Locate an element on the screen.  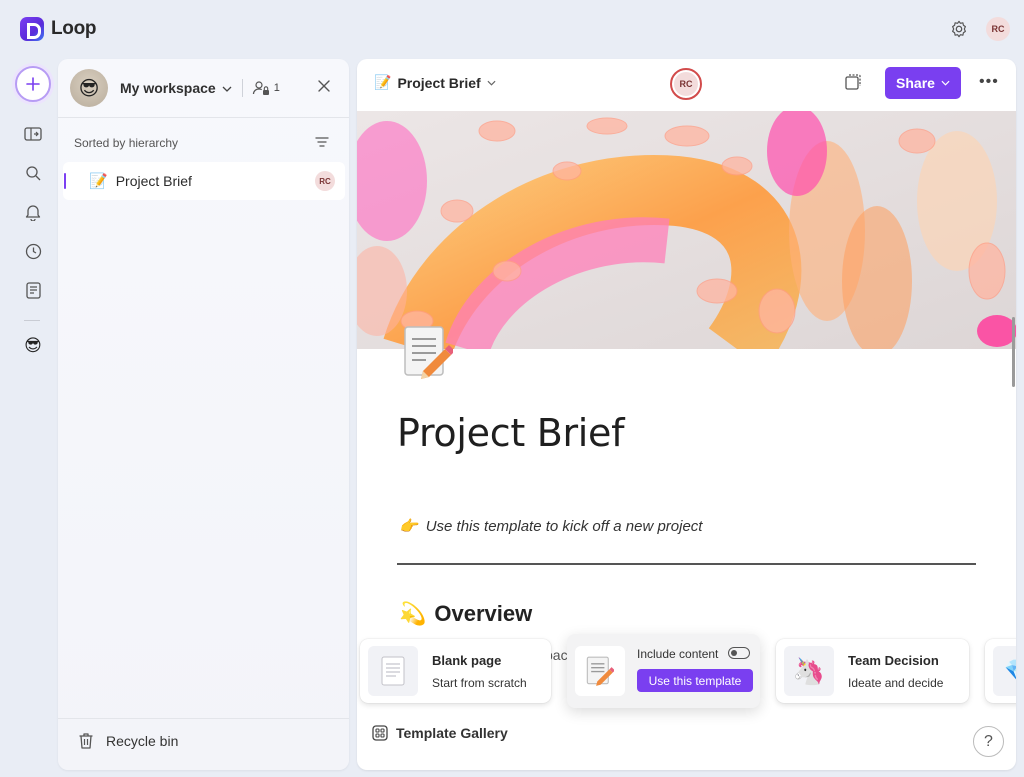
share-button: Share is located at coordinates (923, 83).